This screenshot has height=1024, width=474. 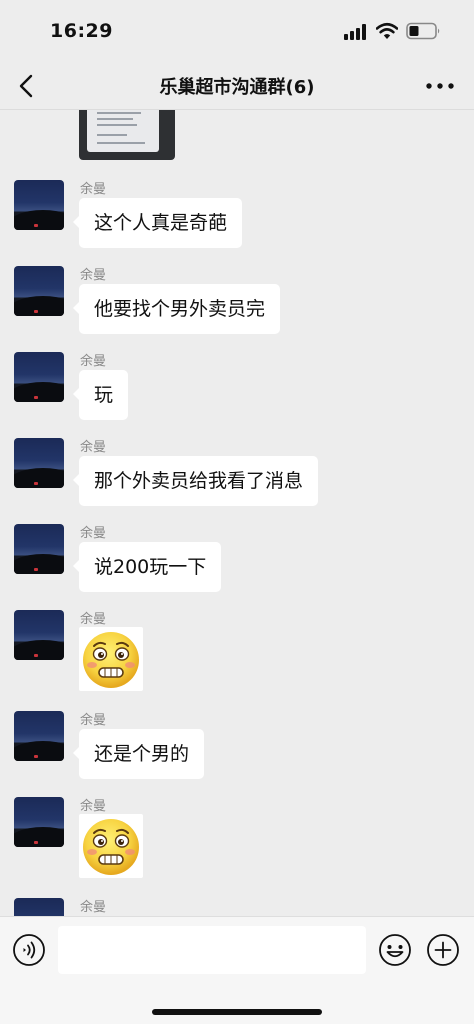 I want to click on voice-icon, so click(x=29, y=950).